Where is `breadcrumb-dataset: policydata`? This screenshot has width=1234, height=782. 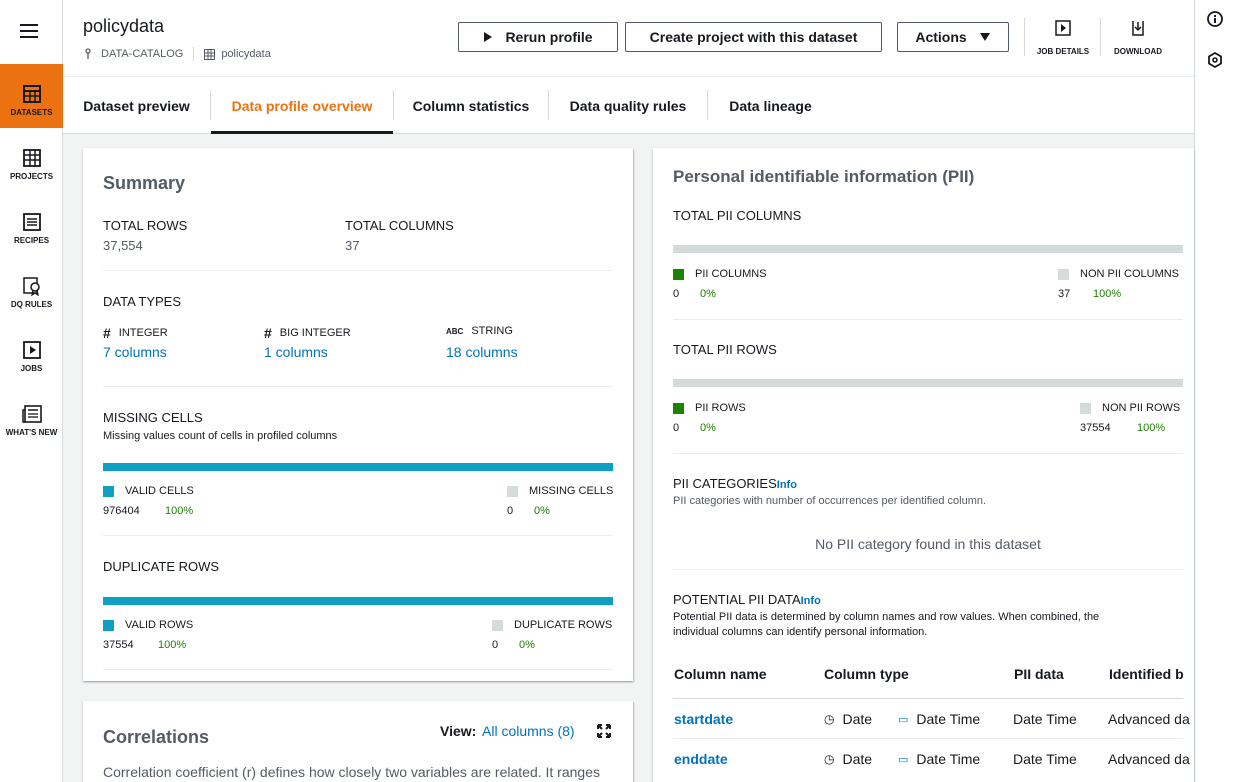
breadcrumb-dataset: policydata is located at coordinates (237, 54).